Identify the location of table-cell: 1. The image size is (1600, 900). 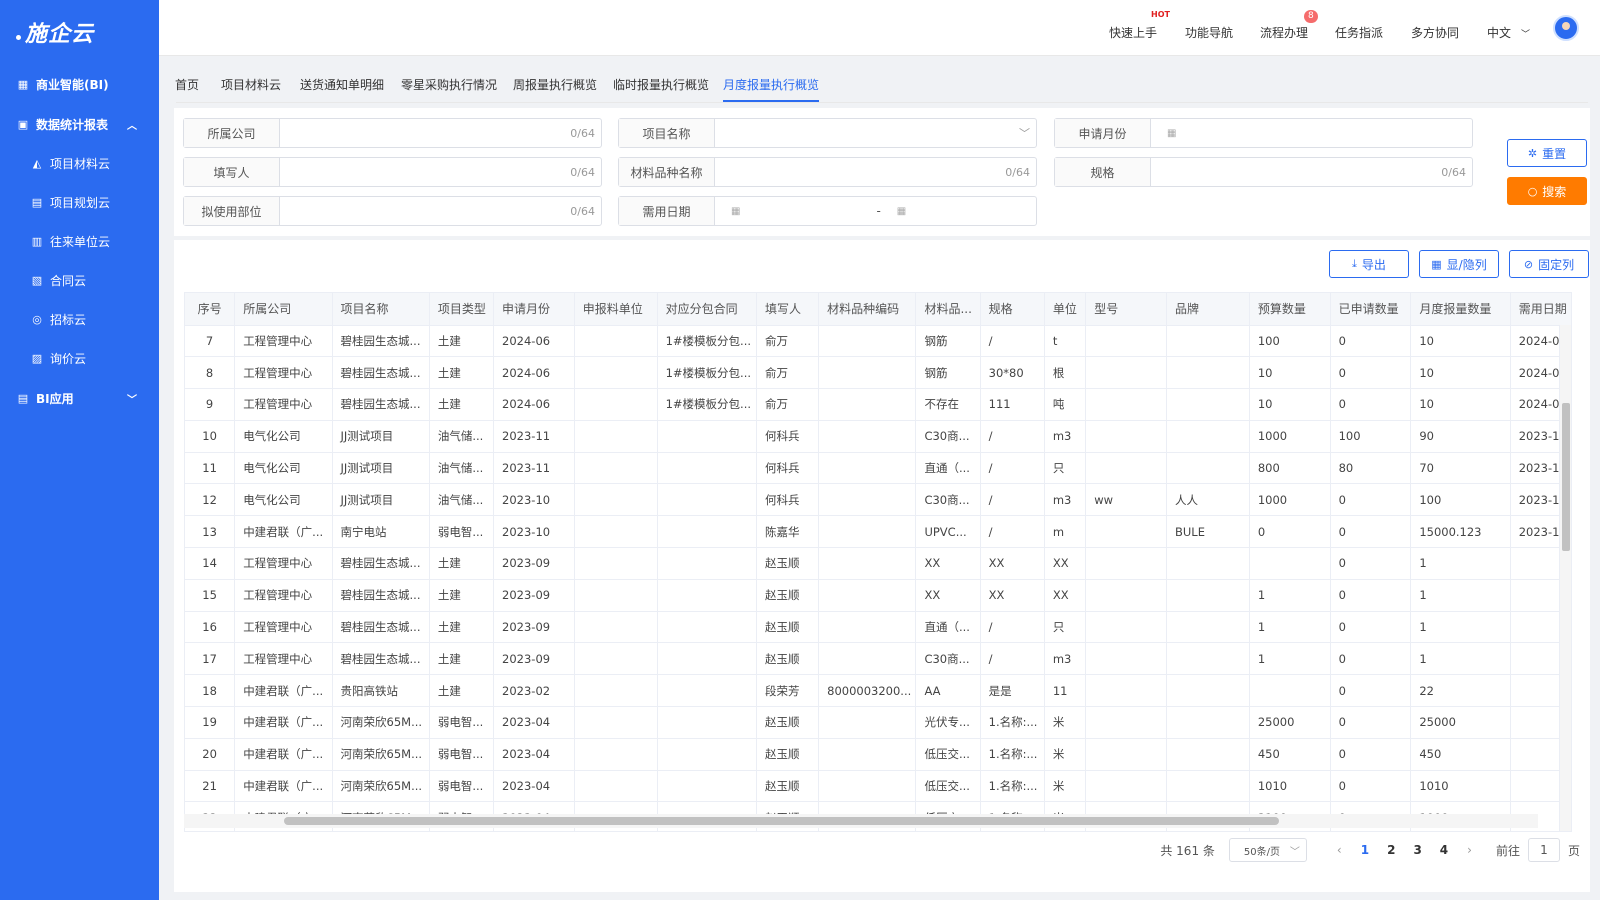
(1460, 595).